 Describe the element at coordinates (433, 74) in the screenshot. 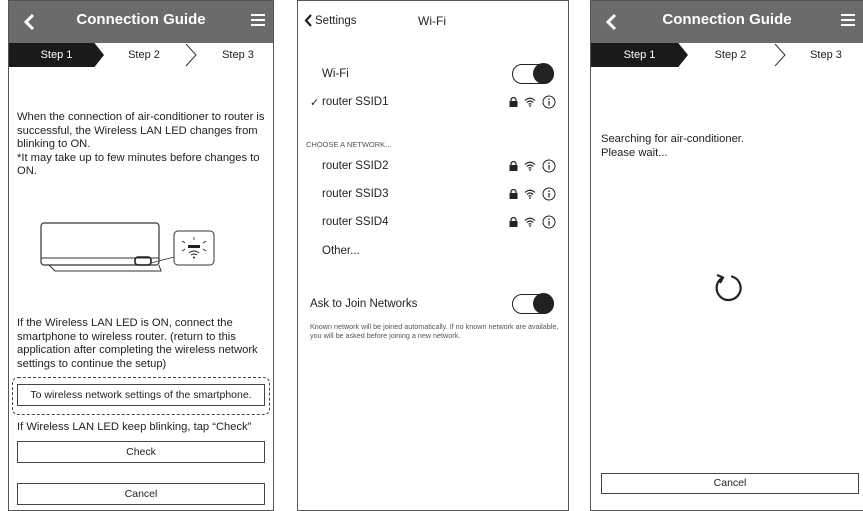

I see `wifi-toggle-row: Wi-Fi` at that location.